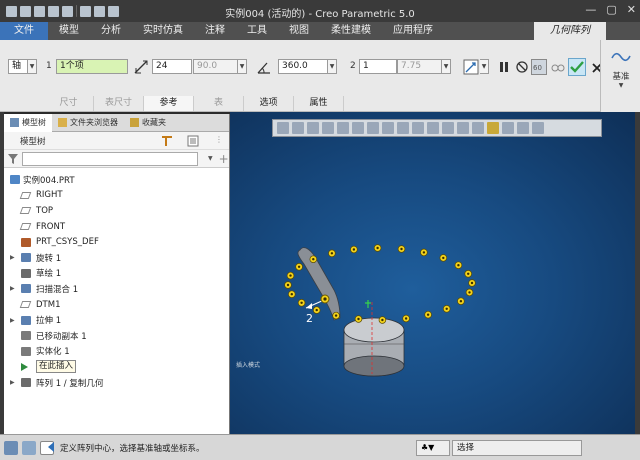 The image size is (640, 460). I want to click on accept-checkmark-icon, so click(577, 67).